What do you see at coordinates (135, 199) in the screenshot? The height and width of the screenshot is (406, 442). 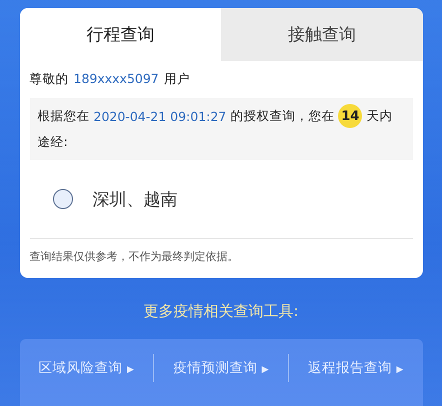 I see `place-list: 深圳、越南` at bounding box center [135, 199].